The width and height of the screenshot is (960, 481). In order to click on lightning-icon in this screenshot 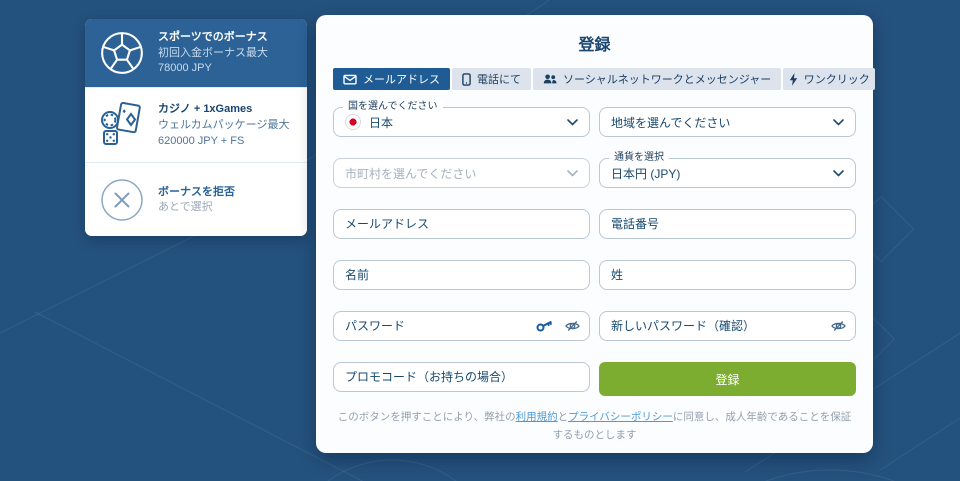, I will do `click(793, 79)`.